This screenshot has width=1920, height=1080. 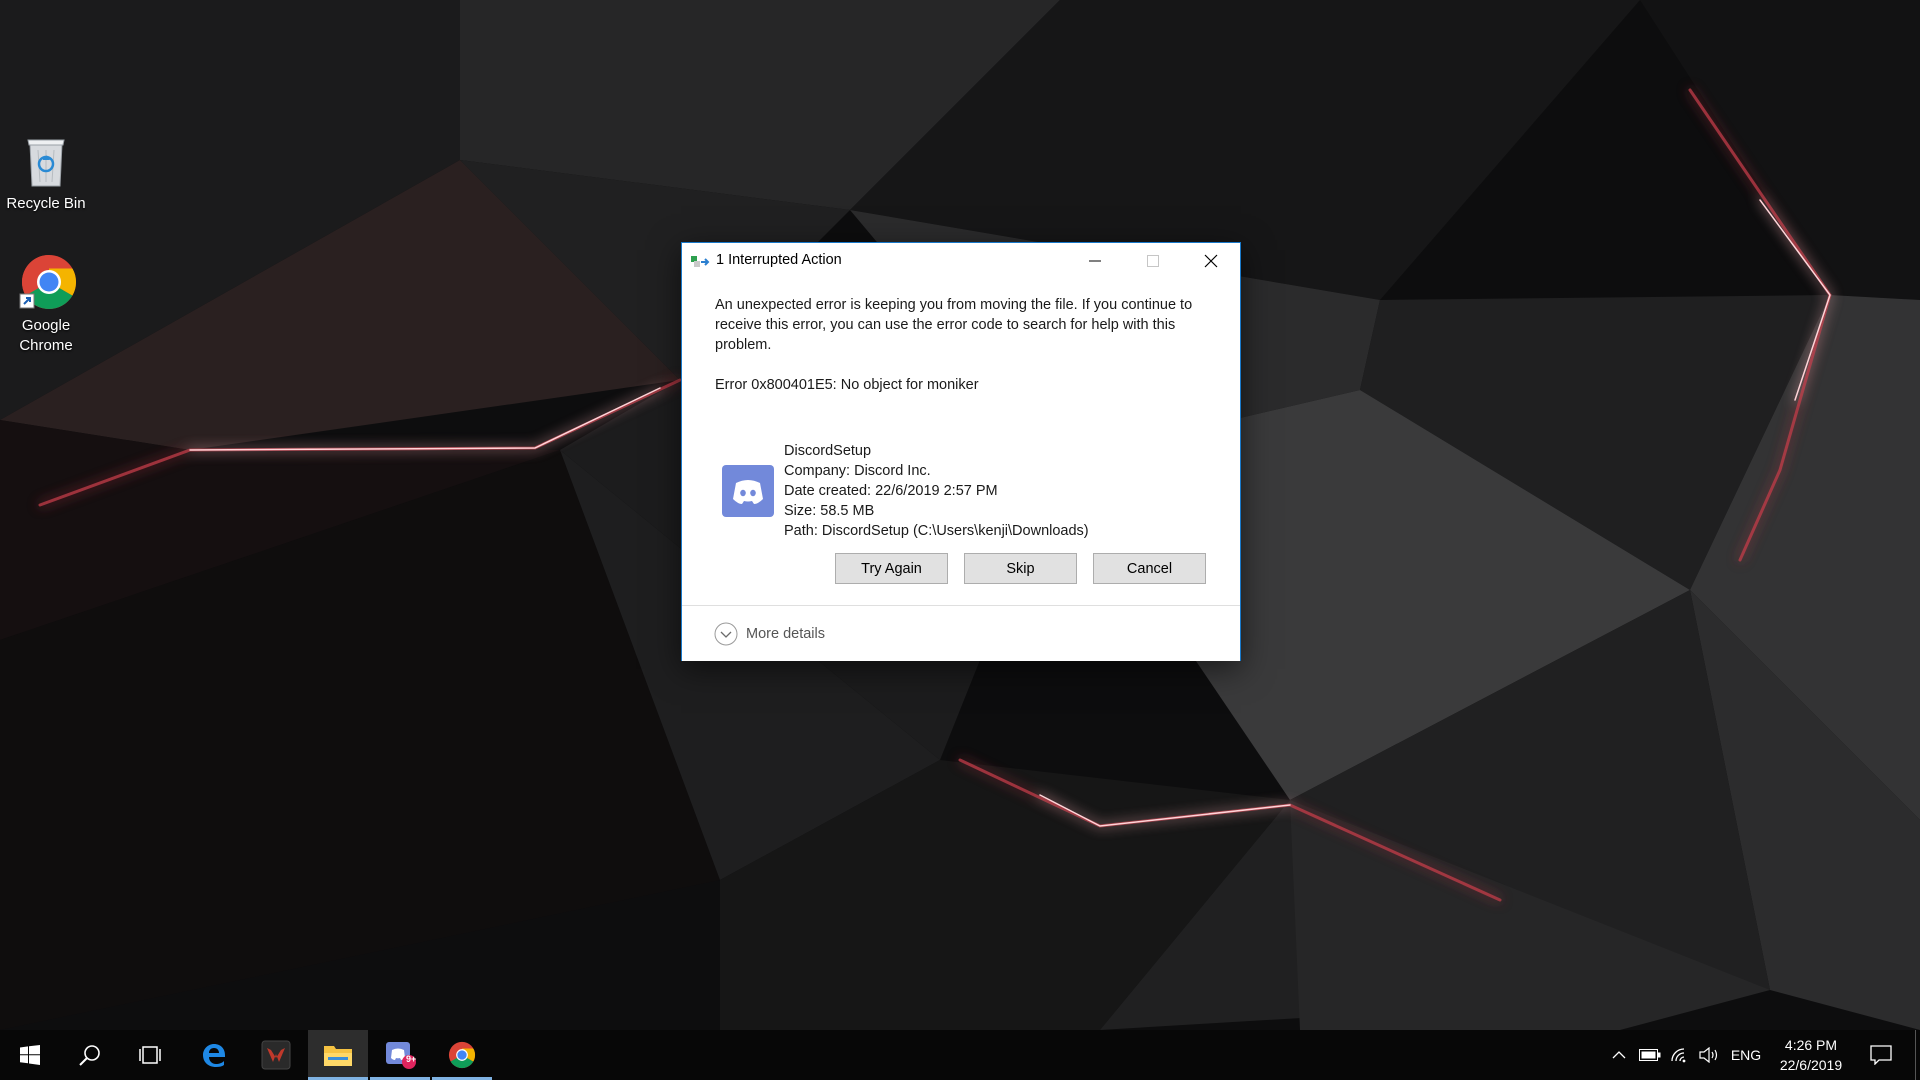 What do you see at coordinates (400, 1055) in the screenshot?
I see `taskbar-discord-installer: 9+` at bounding box center [400, 1055].